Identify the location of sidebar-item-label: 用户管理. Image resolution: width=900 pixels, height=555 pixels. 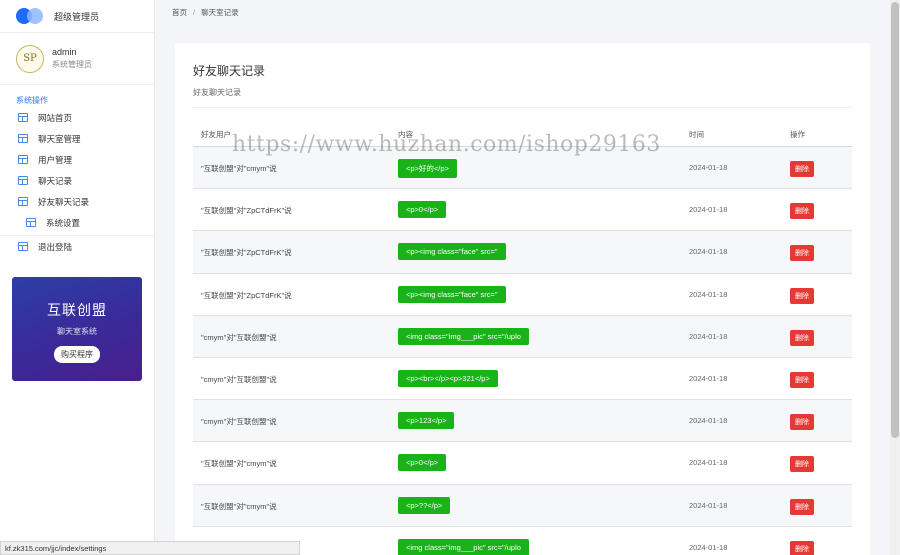
(55, 159).